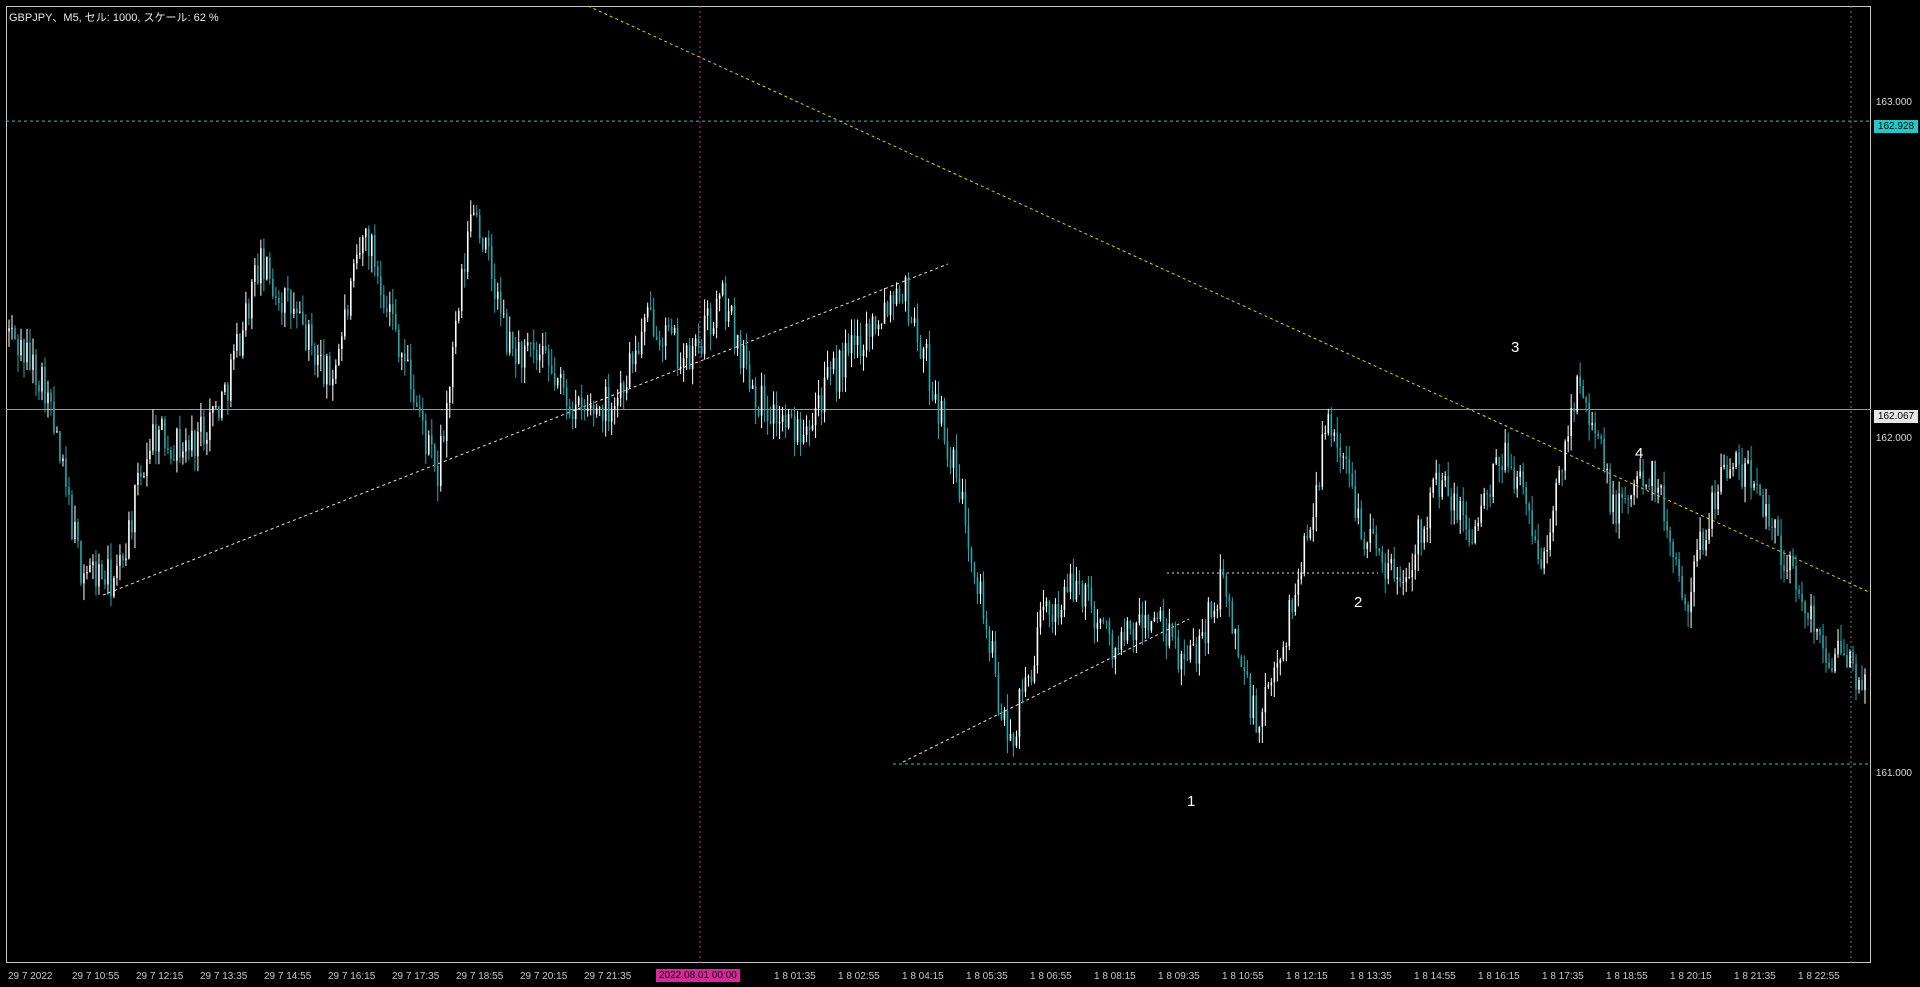  Describe the element at coordinates (1046, 690) in the screenshot. I see `wedge-line` at that location.